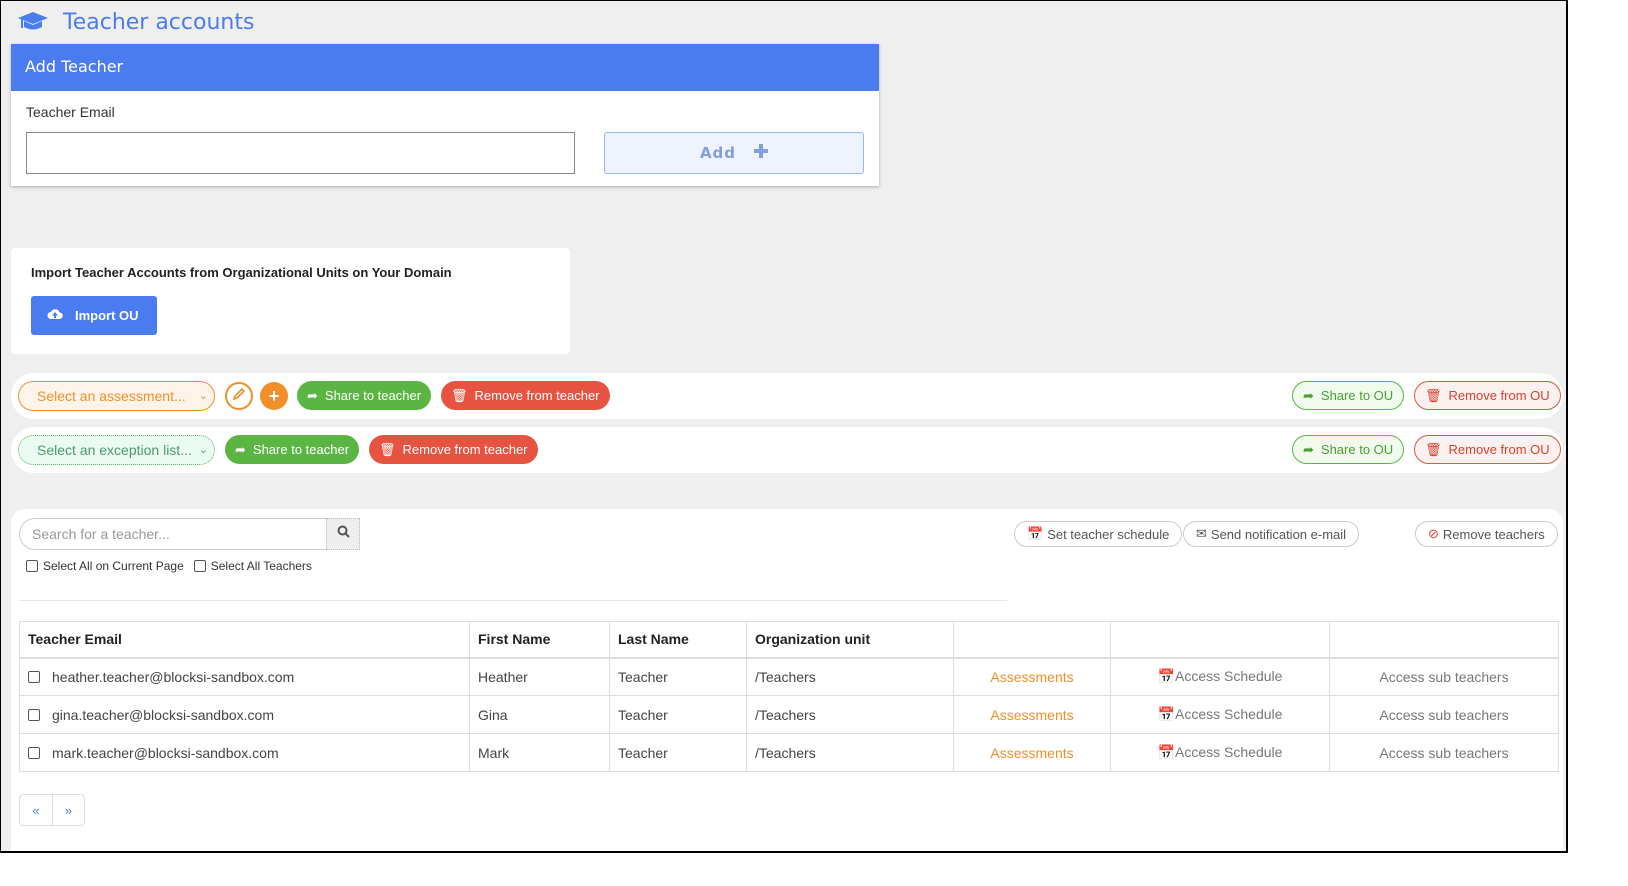 The image size is (1628, 886). Describe the element at coordinates (107, 315) in the screenshot. I see `import-ou-label: Import OU` at that location.